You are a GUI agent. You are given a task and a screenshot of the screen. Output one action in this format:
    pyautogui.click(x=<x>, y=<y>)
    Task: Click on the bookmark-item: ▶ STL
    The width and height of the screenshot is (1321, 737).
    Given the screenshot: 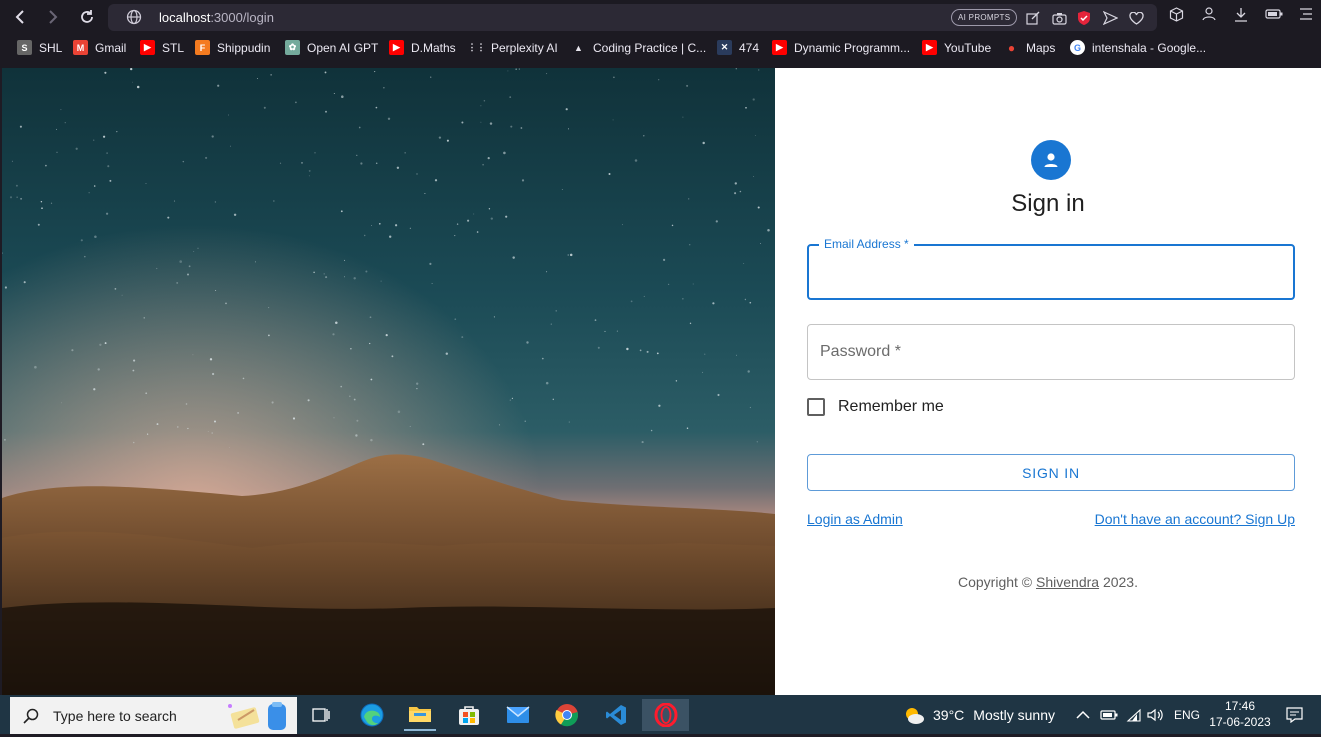 What is the action you would take?
    pyautogui.click(x=162, y=47)
    